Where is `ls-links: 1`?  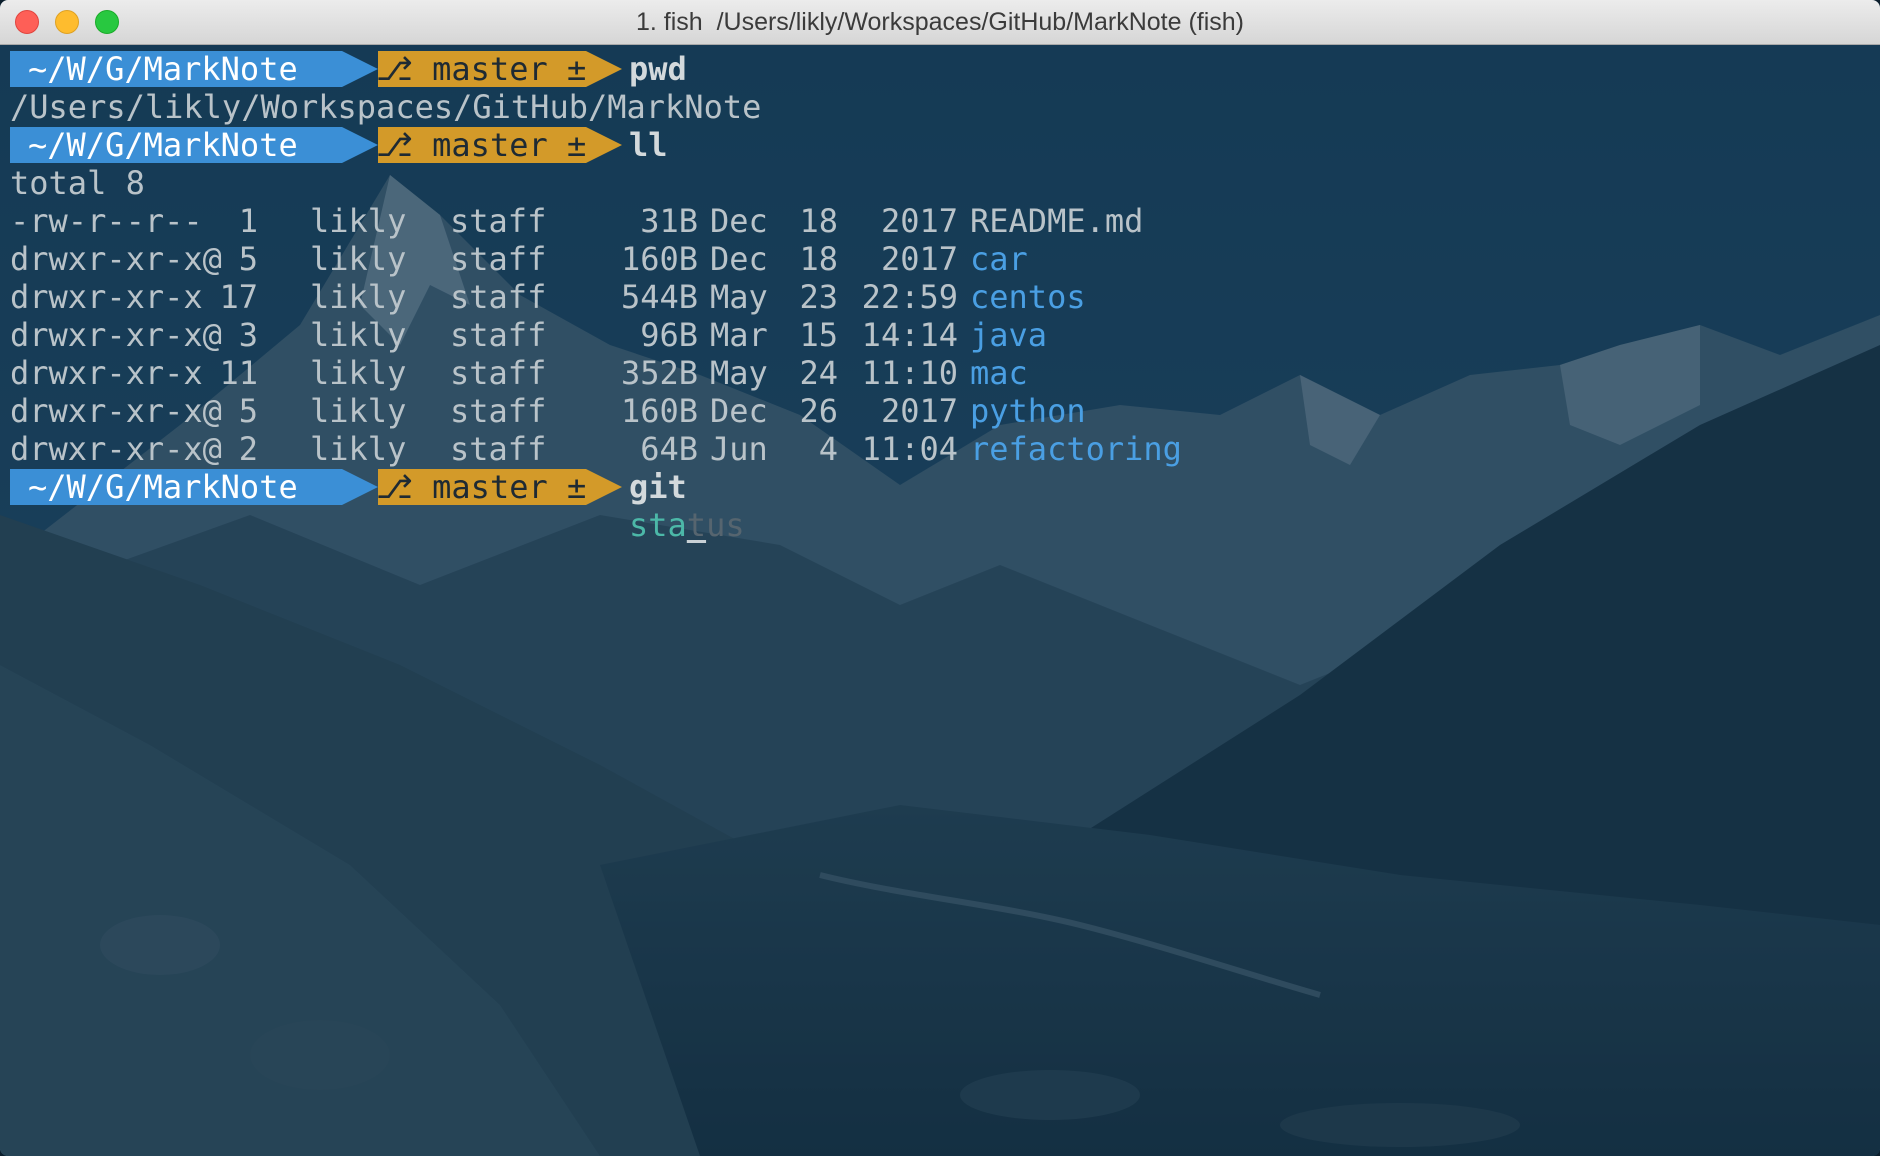 ls-links: 1 is located at coordinates (248, 221).